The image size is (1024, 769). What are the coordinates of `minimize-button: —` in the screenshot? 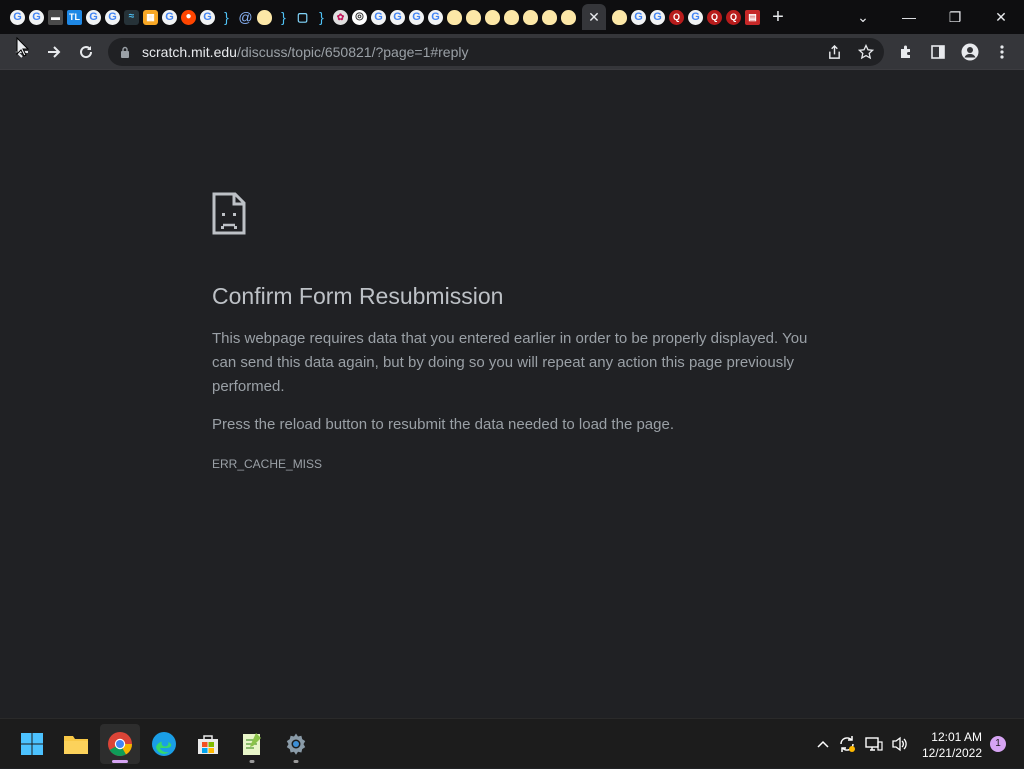 It's located at (909, 17).